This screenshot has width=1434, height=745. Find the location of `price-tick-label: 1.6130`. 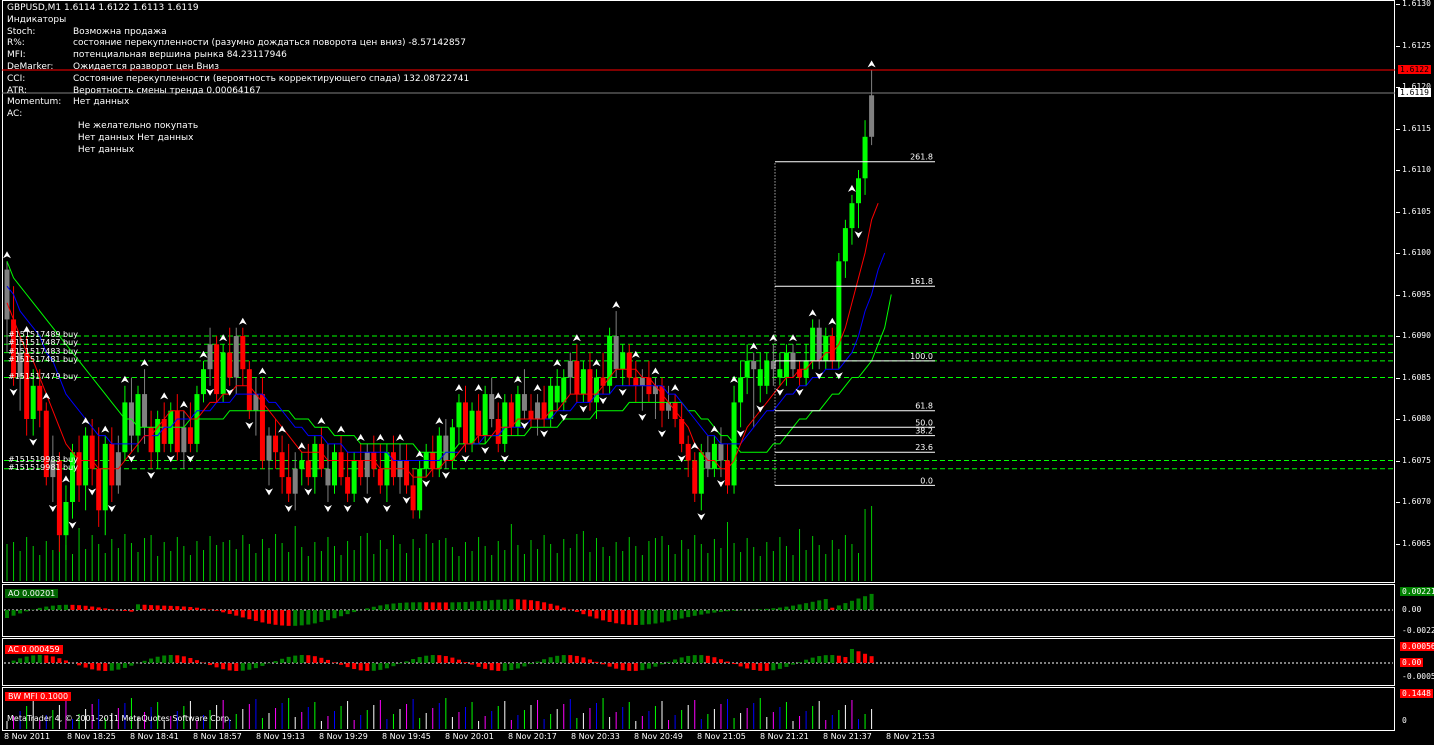

price-tick-label: 1.6130 is located at coordinates (1416, 4).